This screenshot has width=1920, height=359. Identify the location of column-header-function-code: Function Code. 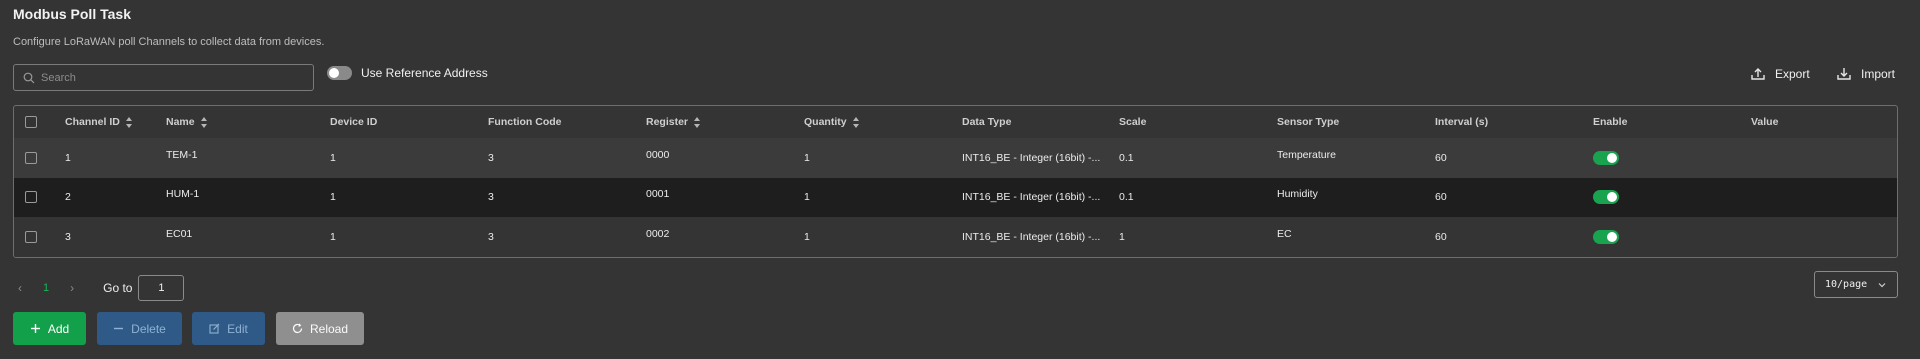
(525, 122).